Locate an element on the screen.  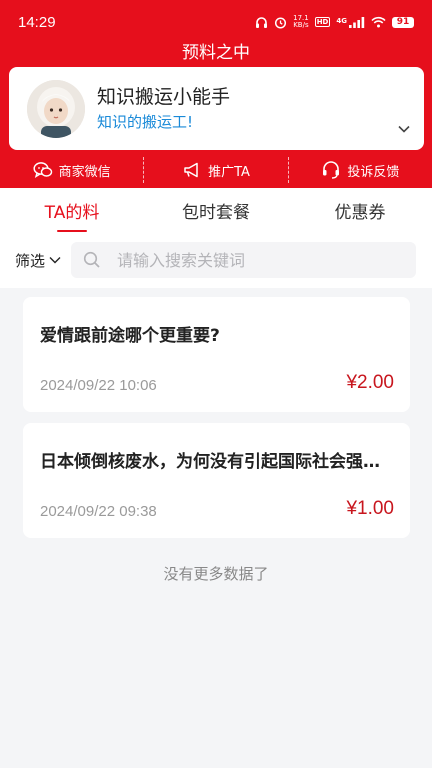
headset-icon is located at coordinates (331, 170).